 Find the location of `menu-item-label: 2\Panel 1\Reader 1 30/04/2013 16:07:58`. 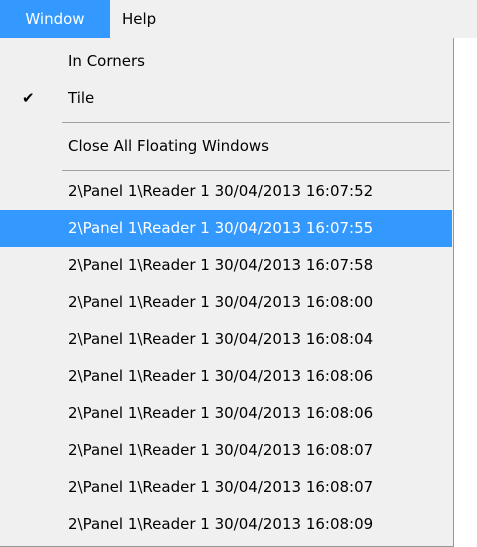

menu-item-label: 2\Panel 1\Reader 1 30/04/2013 16:07:58 is located at coordinates (221, 265).